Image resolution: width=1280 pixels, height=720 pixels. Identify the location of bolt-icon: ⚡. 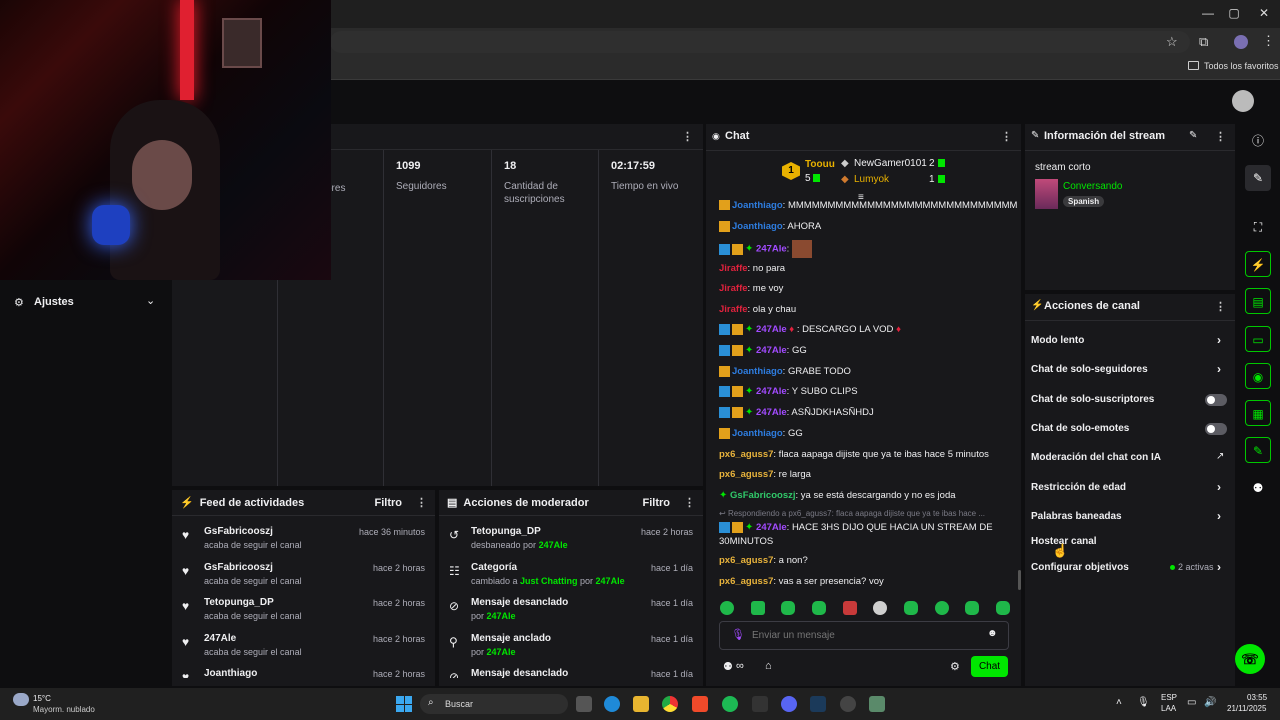
(1258, 264).